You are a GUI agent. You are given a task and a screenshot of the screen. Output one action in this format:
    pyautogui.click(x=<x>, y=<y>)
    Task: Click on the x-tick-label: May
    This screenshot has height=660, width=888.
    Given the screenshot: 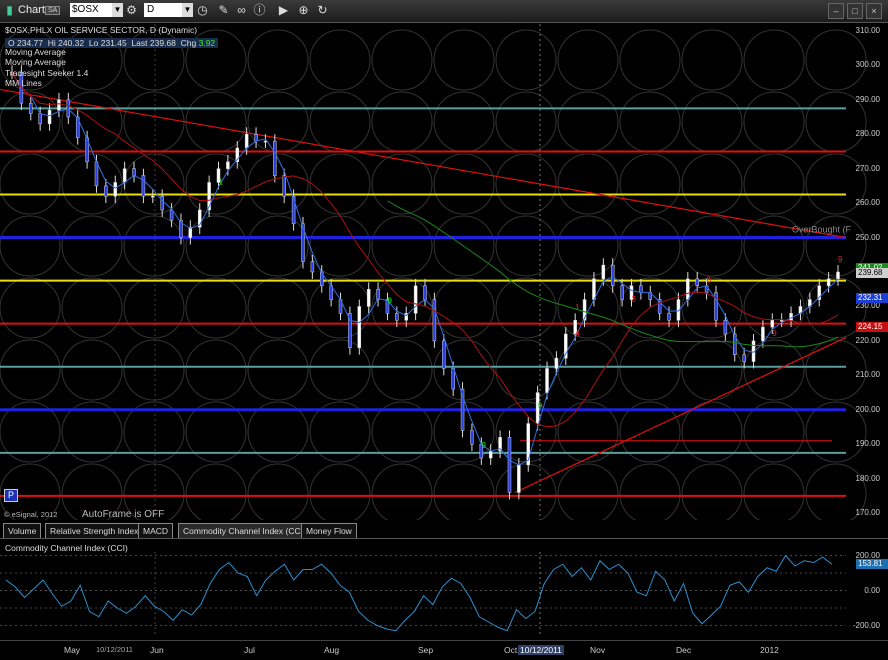 What is the action you would take?
    pyautogui.click(x=72, y=650)
    